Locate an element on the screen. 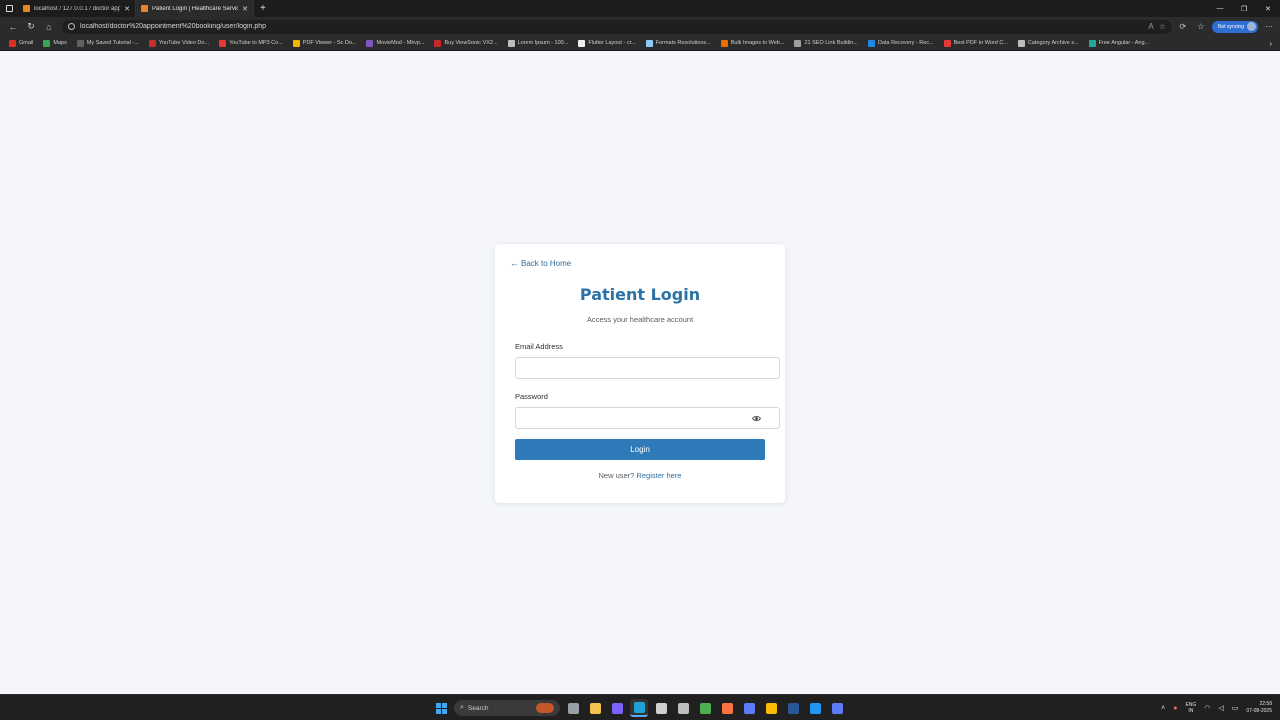  password-label: Password is located at coordinates (531, 396).